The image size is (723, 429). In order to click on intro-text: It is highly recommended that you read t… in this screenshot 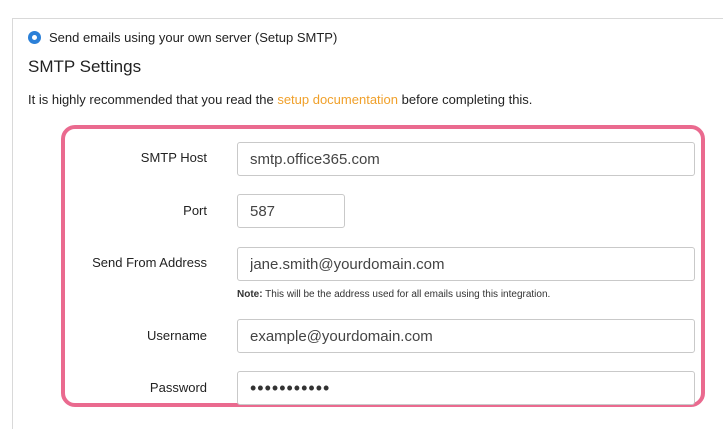, I will do `click(280, 99)`.